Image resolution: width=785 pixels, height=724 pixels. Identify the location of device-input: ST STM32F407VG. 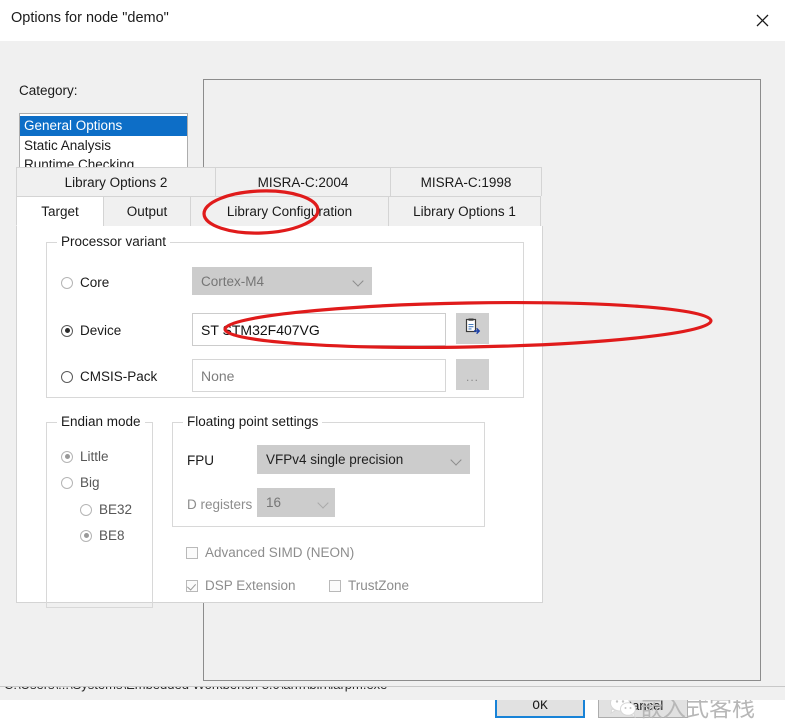
(319, 329).